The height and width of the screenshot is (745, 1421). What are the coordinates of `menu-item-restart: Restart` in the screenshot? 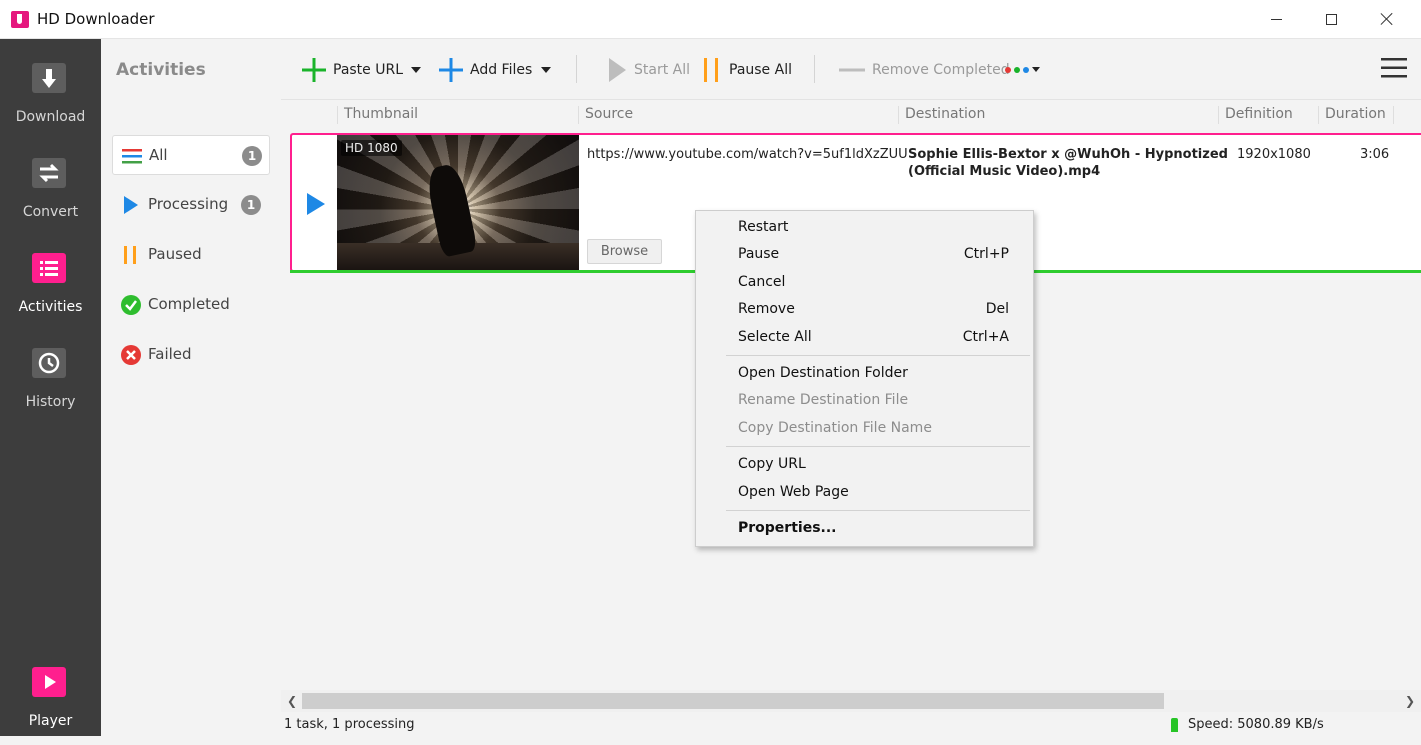 It's located at (864, 227).